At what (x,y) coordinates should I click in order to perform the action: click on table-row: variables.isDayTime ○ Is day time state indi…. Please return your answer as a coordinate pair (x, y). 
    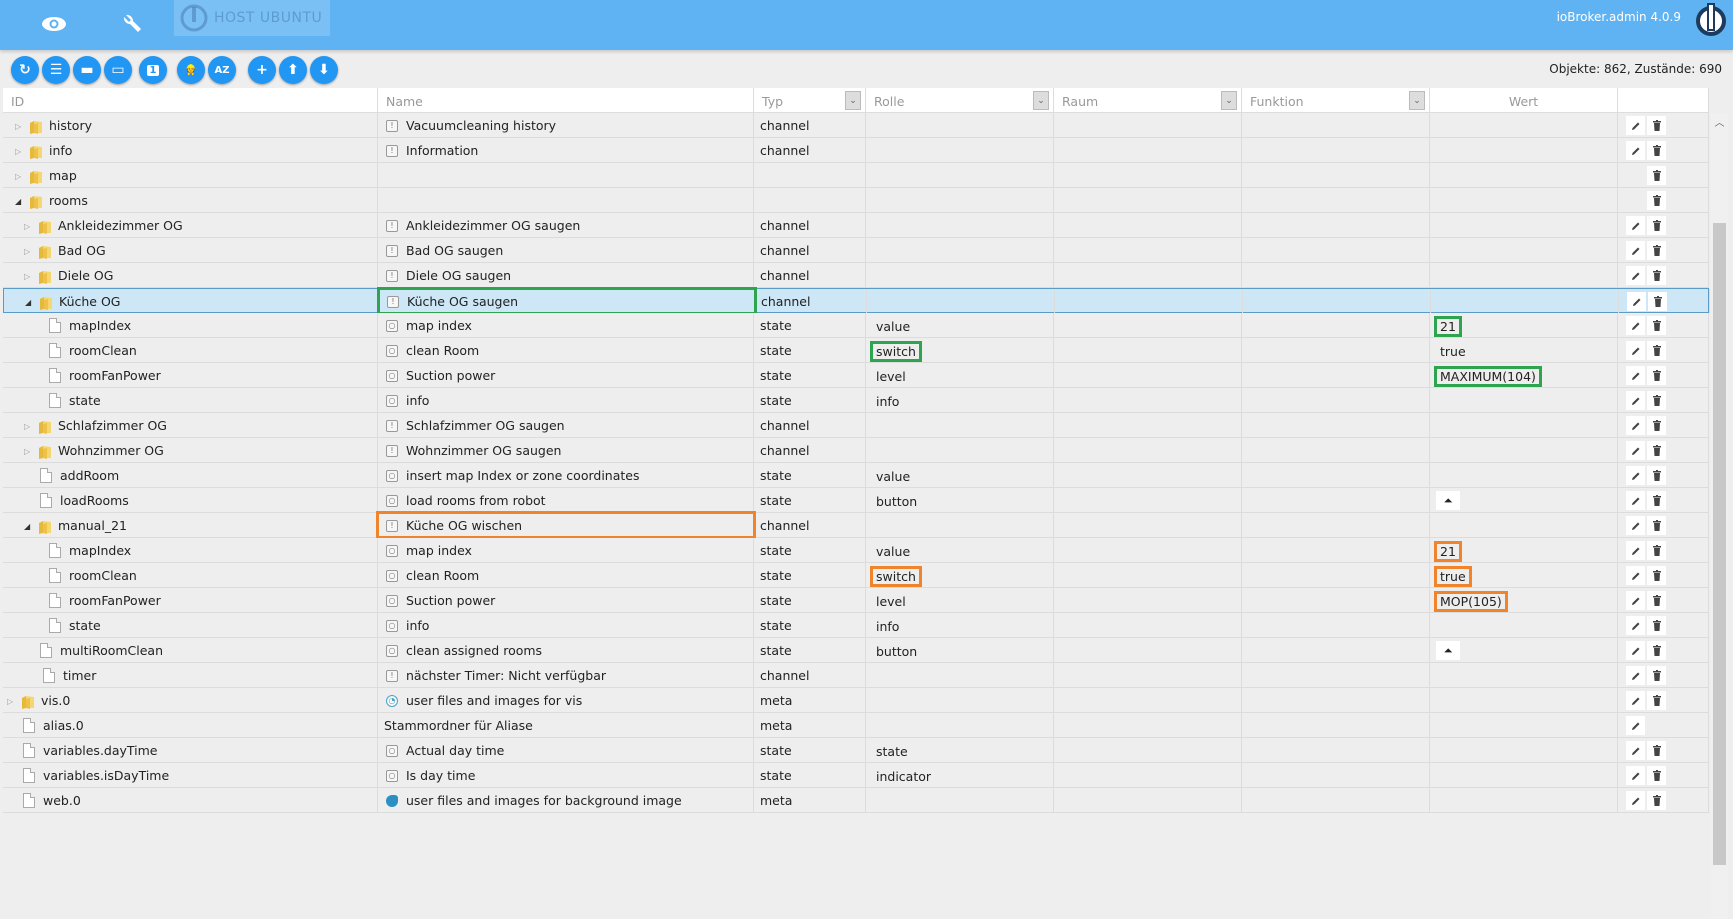
    Looking at the image, I should click on (856, 775).